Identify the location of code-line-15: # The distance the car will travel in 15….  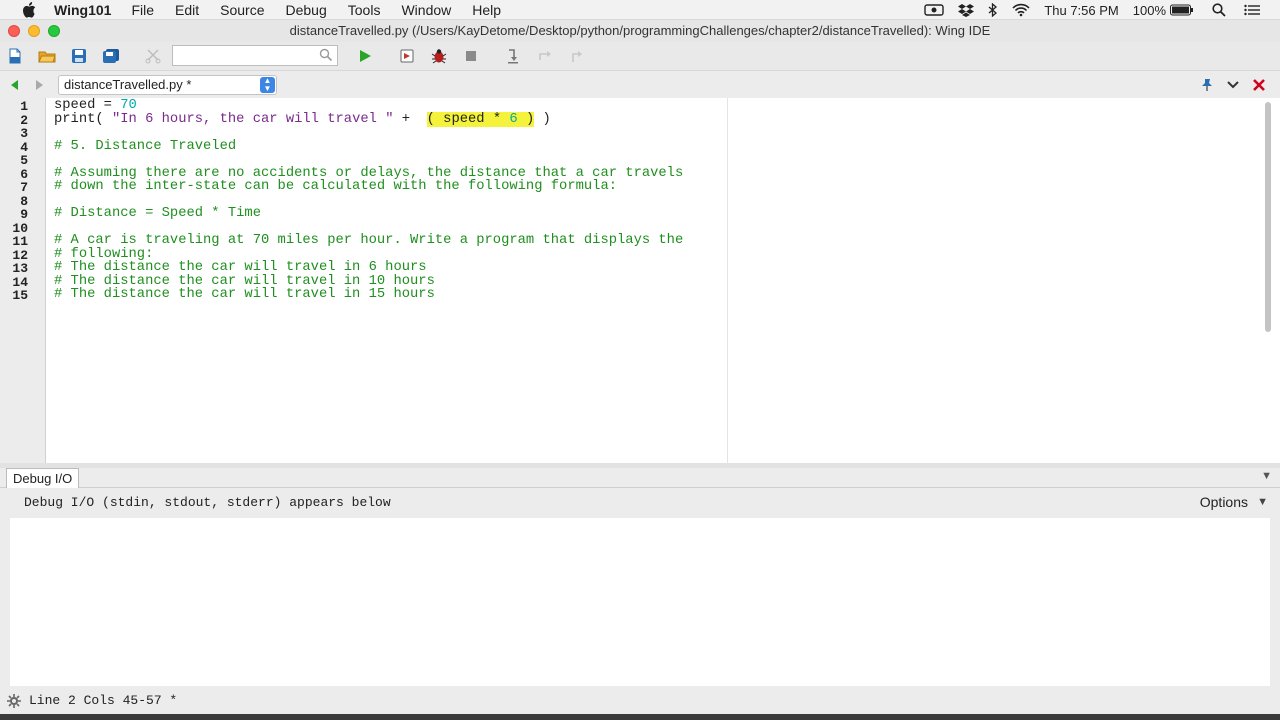
(244, 294).